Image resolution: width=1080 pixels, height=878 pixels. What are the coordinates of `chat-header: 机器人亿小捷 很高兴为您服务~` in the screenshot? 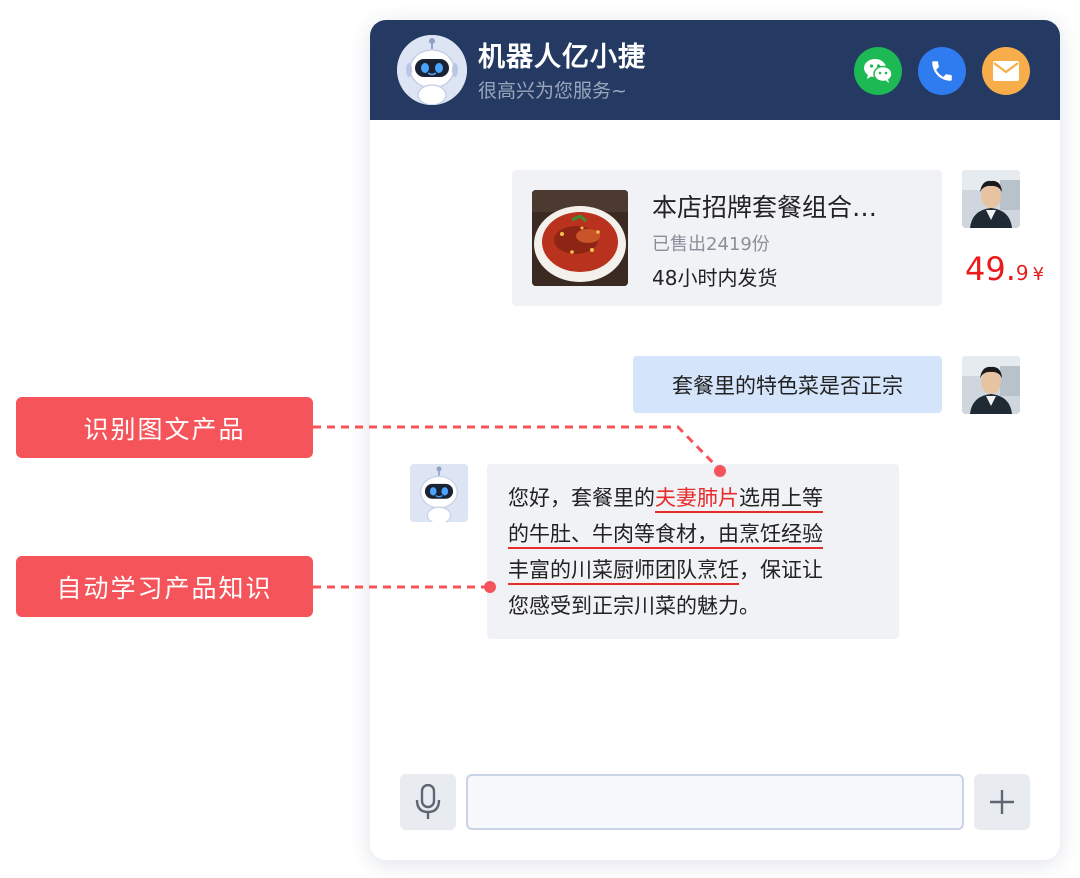 It's located at (715, 70).